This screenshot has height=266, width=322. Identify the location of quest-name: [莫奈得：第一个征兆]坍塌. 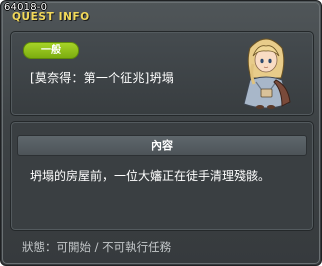
(102, 78).